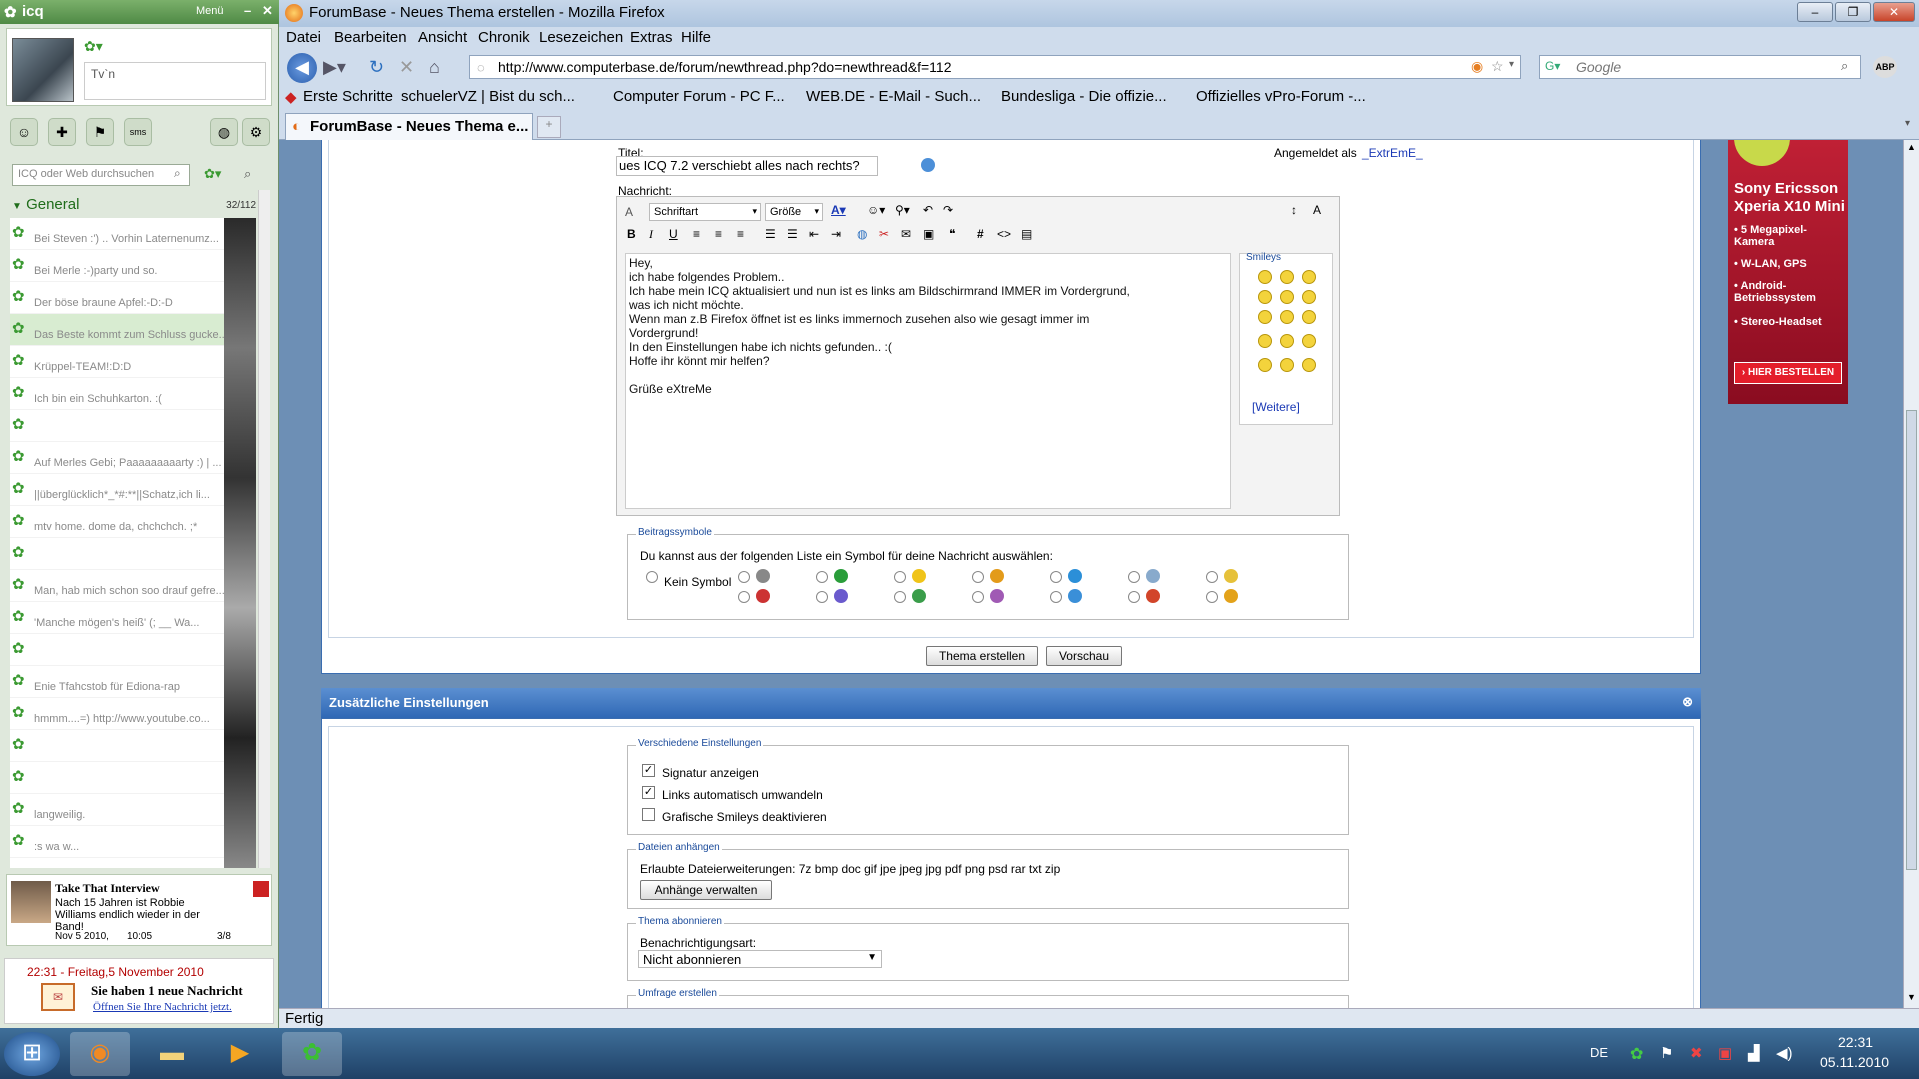 This screenshot has height=1079, width=1919. Describe the element at coordinates (705, 212) in the screenshot. I see `font-select: Schriftart ▾` at that location.